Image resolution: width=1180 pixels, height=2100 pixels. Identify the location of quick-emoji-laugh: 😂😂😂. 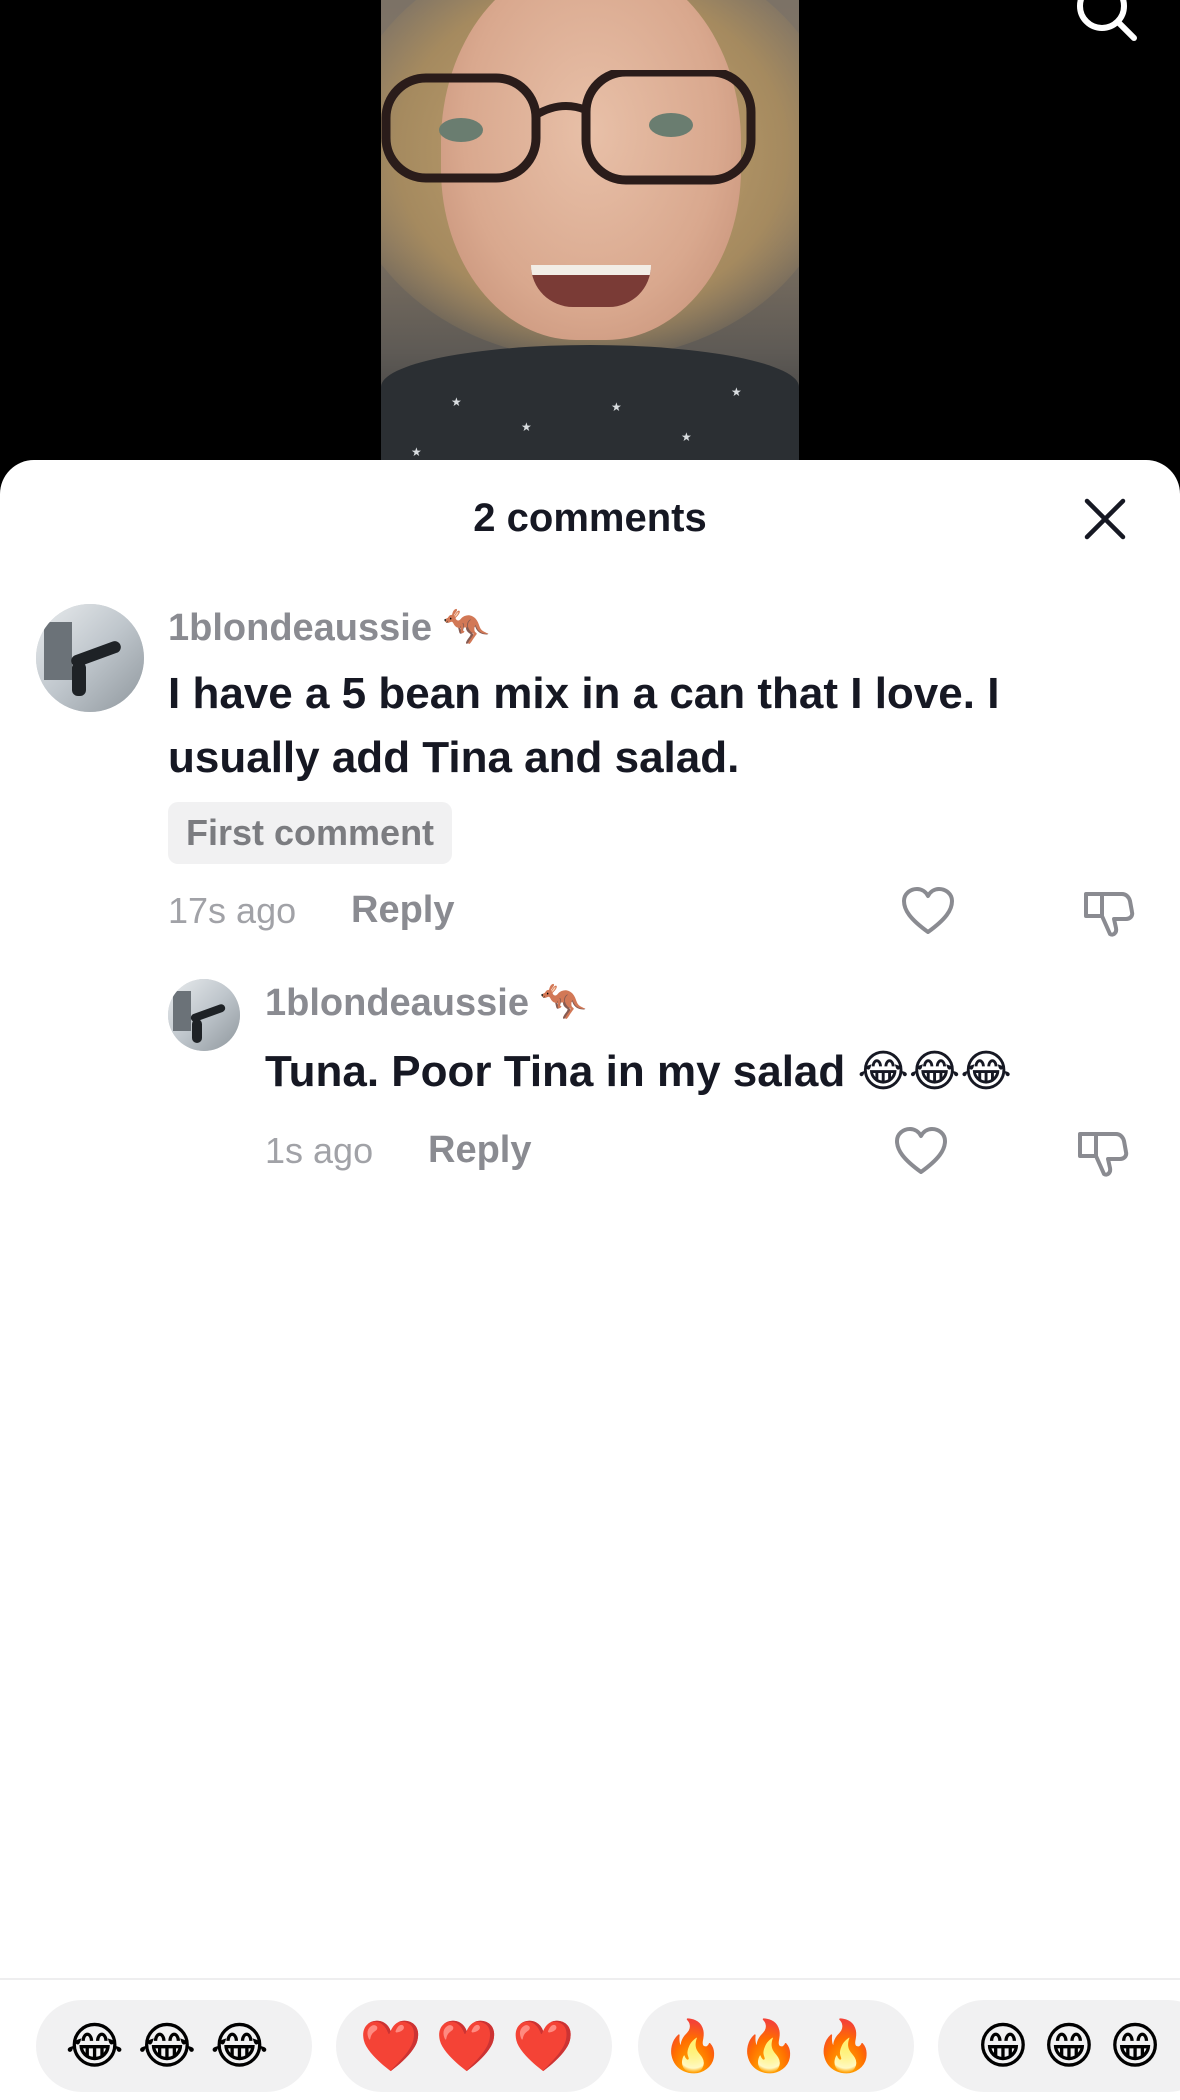
(174, 2046).